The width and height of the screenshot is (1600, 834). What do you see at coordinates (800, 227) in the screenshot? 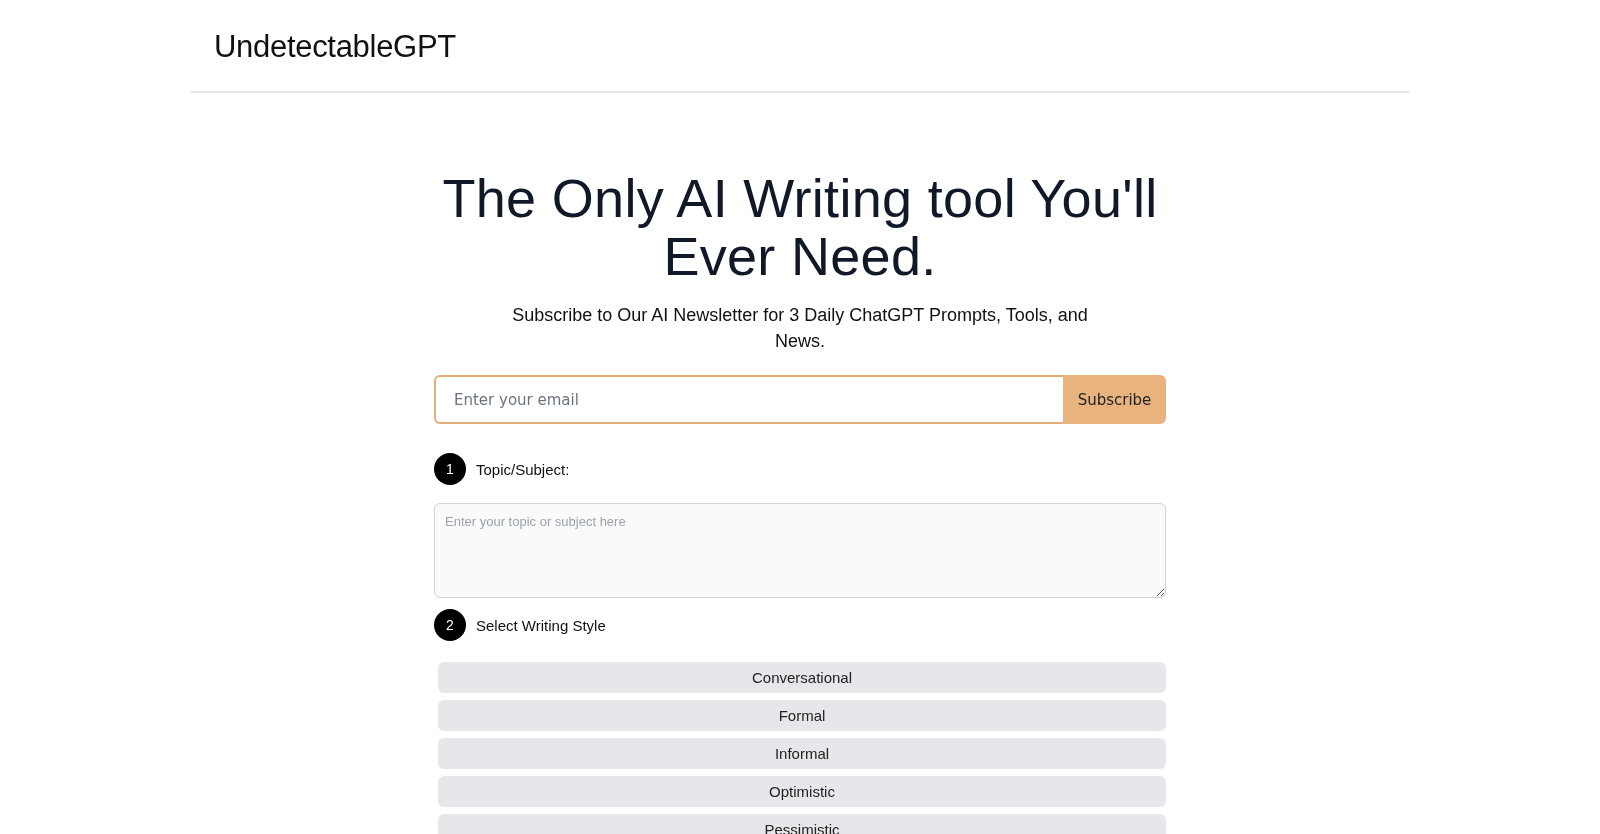
I see `hero-heading: The Only AI Writing tool You'll Ever Need.` at bounding box center [800, 227].